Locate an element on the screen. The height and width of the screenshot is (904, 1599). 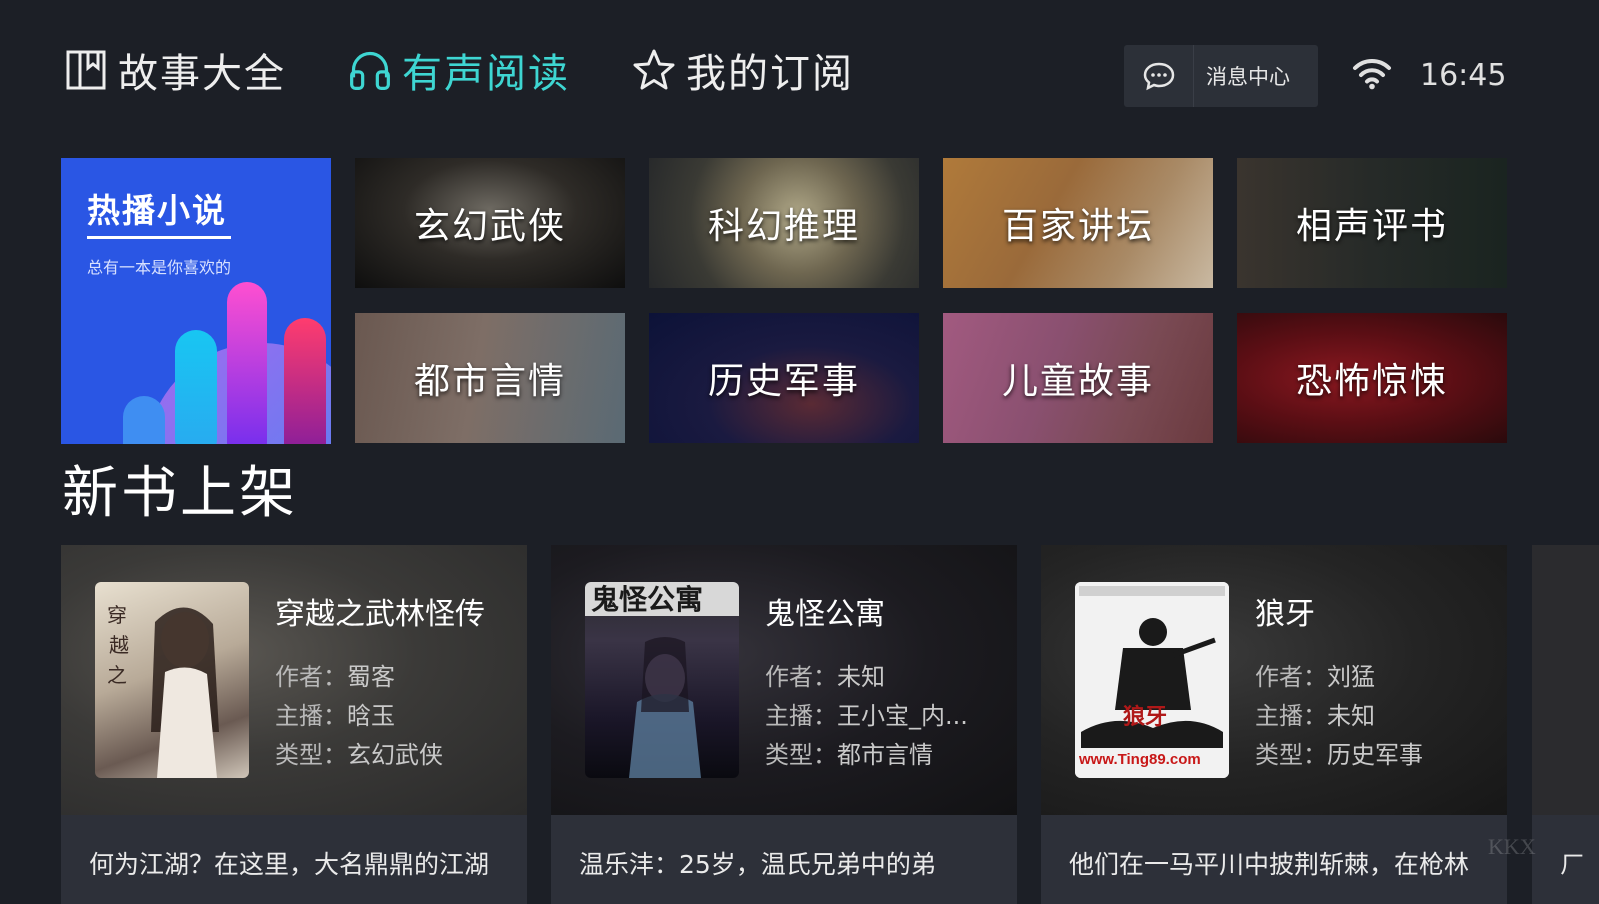
category-label: 玄幻武侠 is located at coordinates (489, 226).